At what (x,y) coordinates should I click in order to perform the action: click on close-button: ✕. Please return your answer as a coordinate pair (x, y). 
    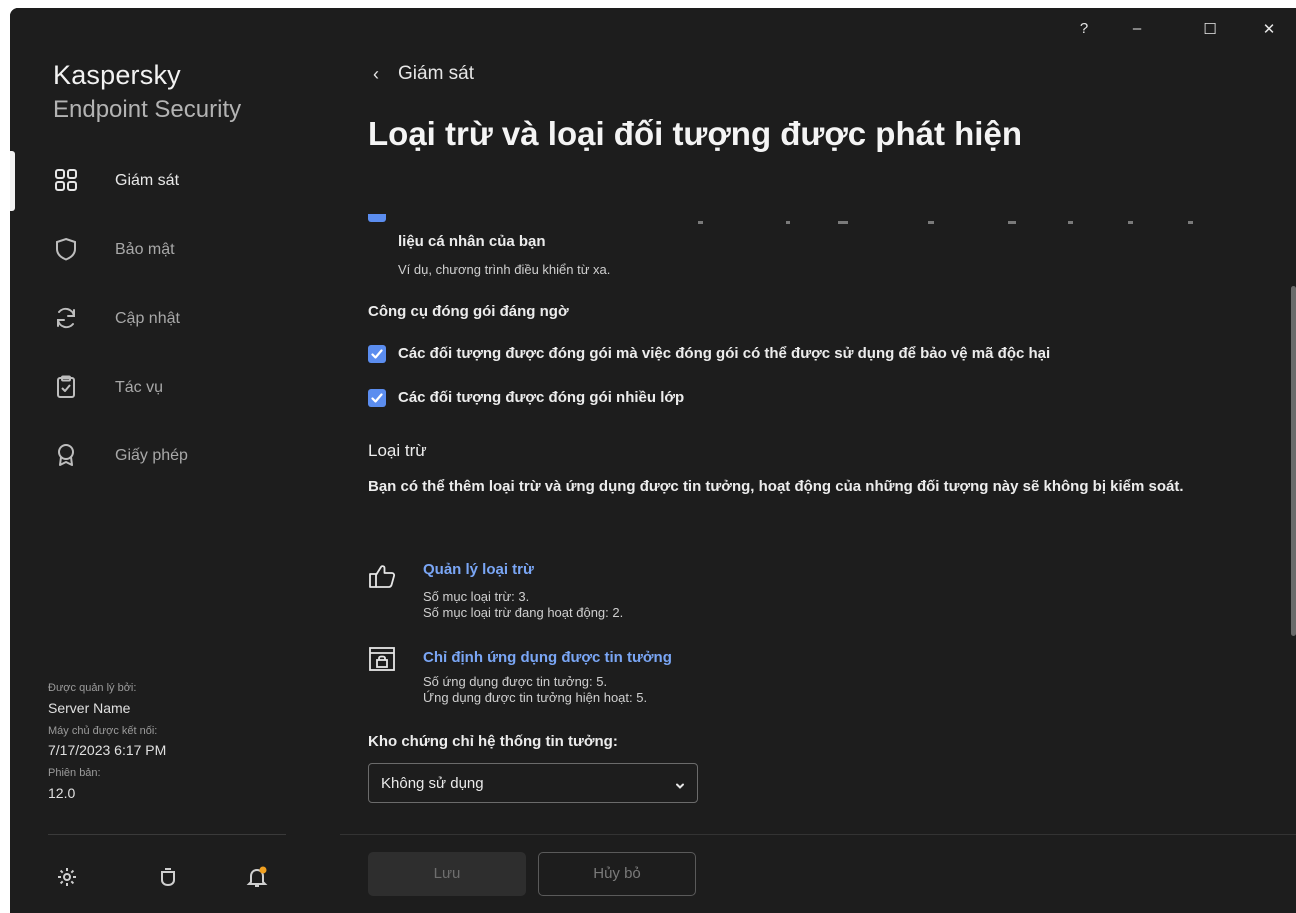
    Looking at the image, I should click on (1269, 30).